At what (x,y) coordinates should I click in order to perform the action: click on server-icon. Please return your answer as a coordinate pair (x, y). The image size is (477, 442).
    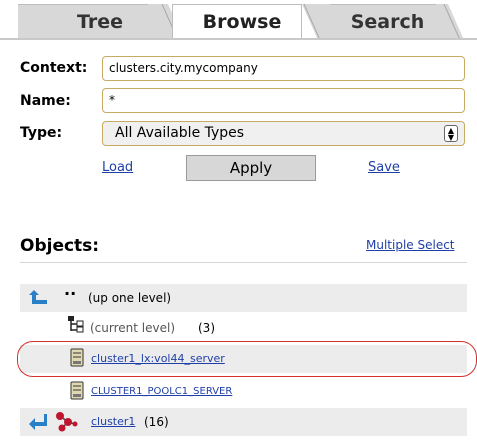
    Looking at the image, I should click on (77, 390).